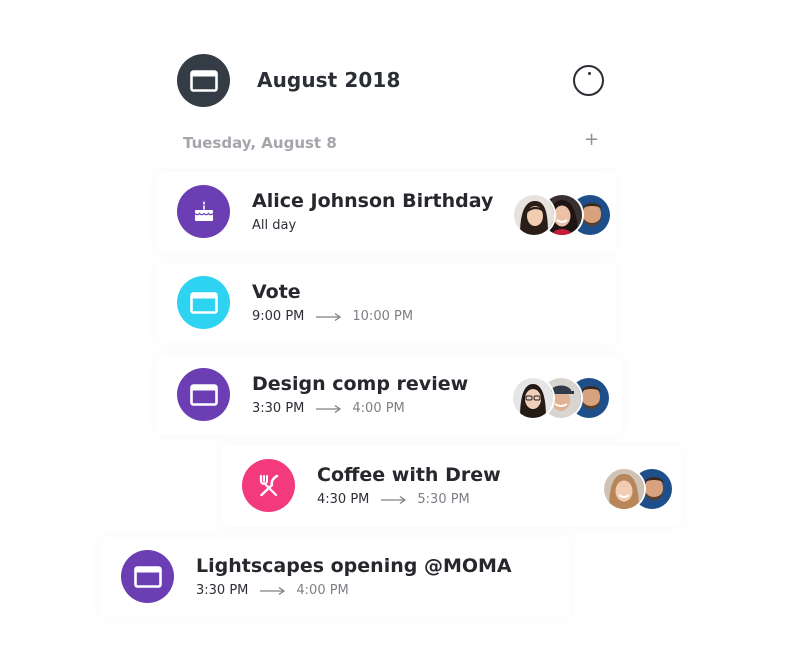  Describe the element at coordinates (343, 499) in the screenshot. I see `event-start-time: 4:30 PM` at that location.